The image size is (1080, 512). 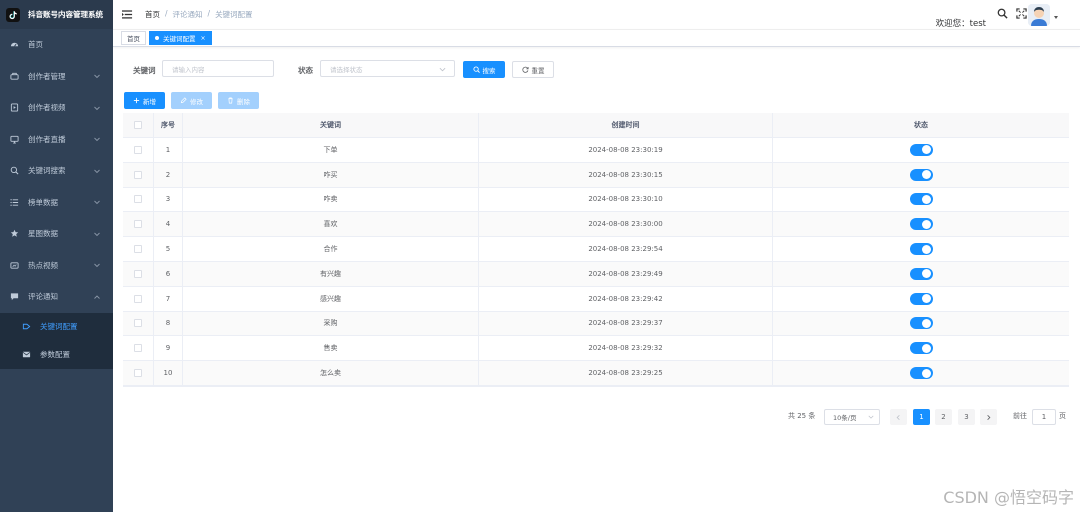 I want to click on cell-index: 8, so click(x=168, y=323).